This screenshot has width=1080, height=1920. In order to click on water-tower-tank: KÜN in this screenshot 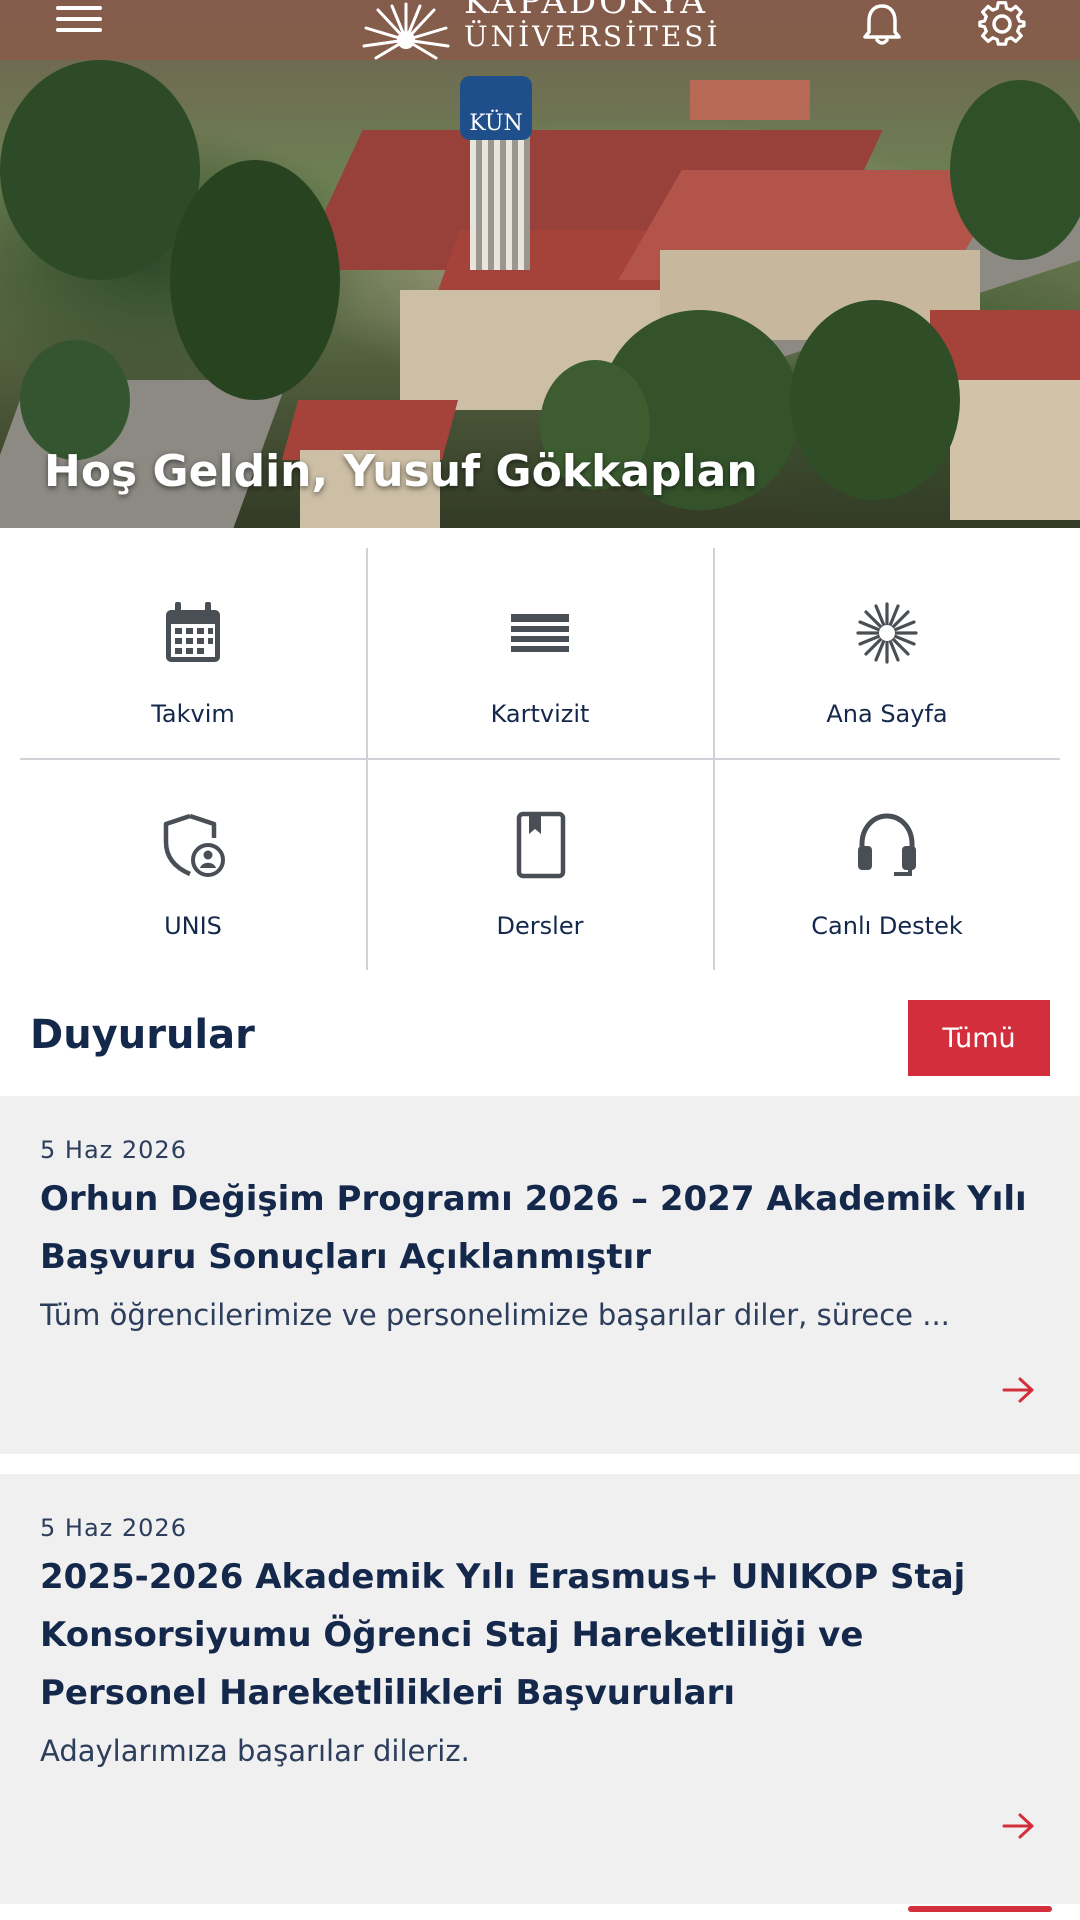, I will do `click(496, 108)`.